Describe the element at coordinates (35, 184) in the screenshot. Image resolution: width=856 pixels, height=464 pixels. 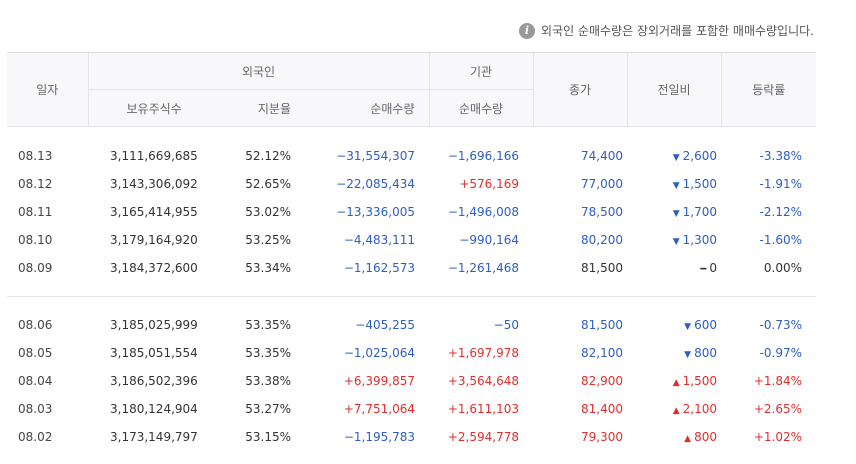
I see `row-date: 08.12` at that location.